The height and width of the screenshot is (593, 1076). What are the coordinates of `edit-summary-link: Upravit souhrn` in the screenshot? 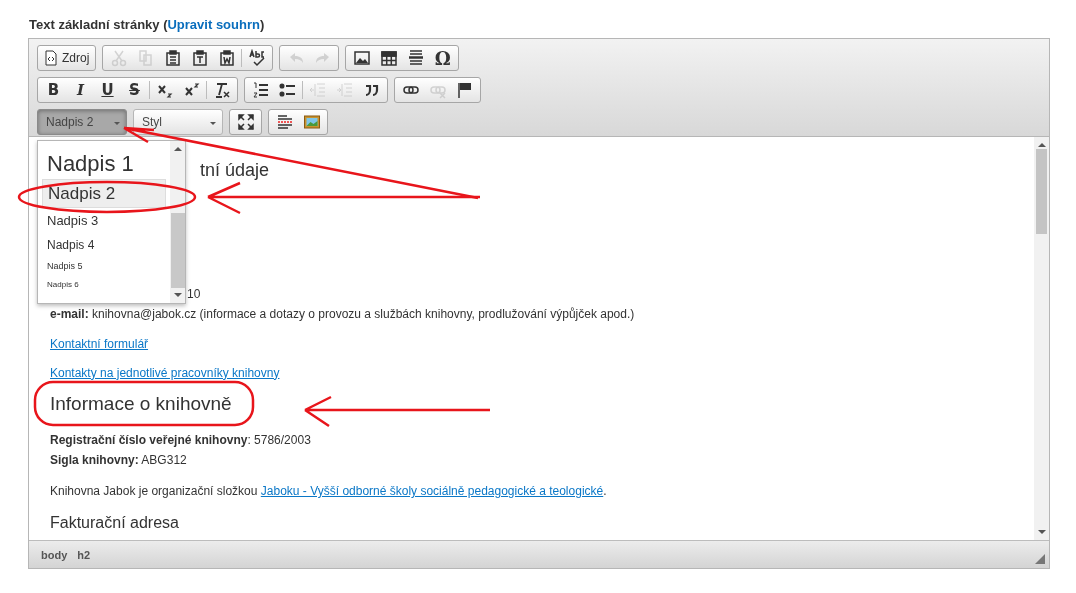 It's located at (213, 24).